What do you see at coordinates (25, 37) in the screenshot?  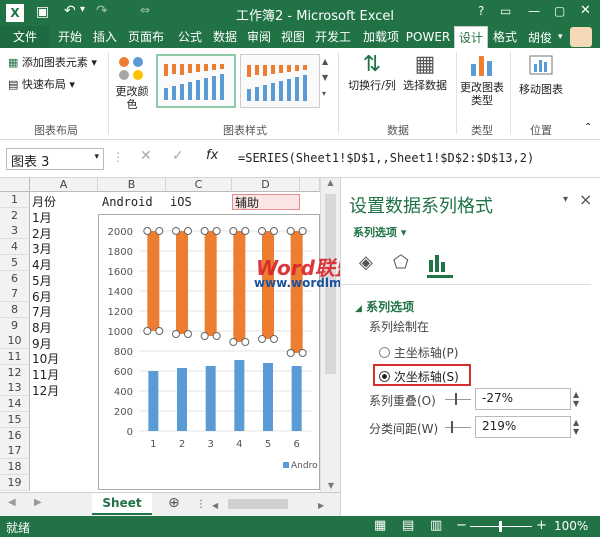 I see `tab-file: 文件` at bounding box center [25, 37].